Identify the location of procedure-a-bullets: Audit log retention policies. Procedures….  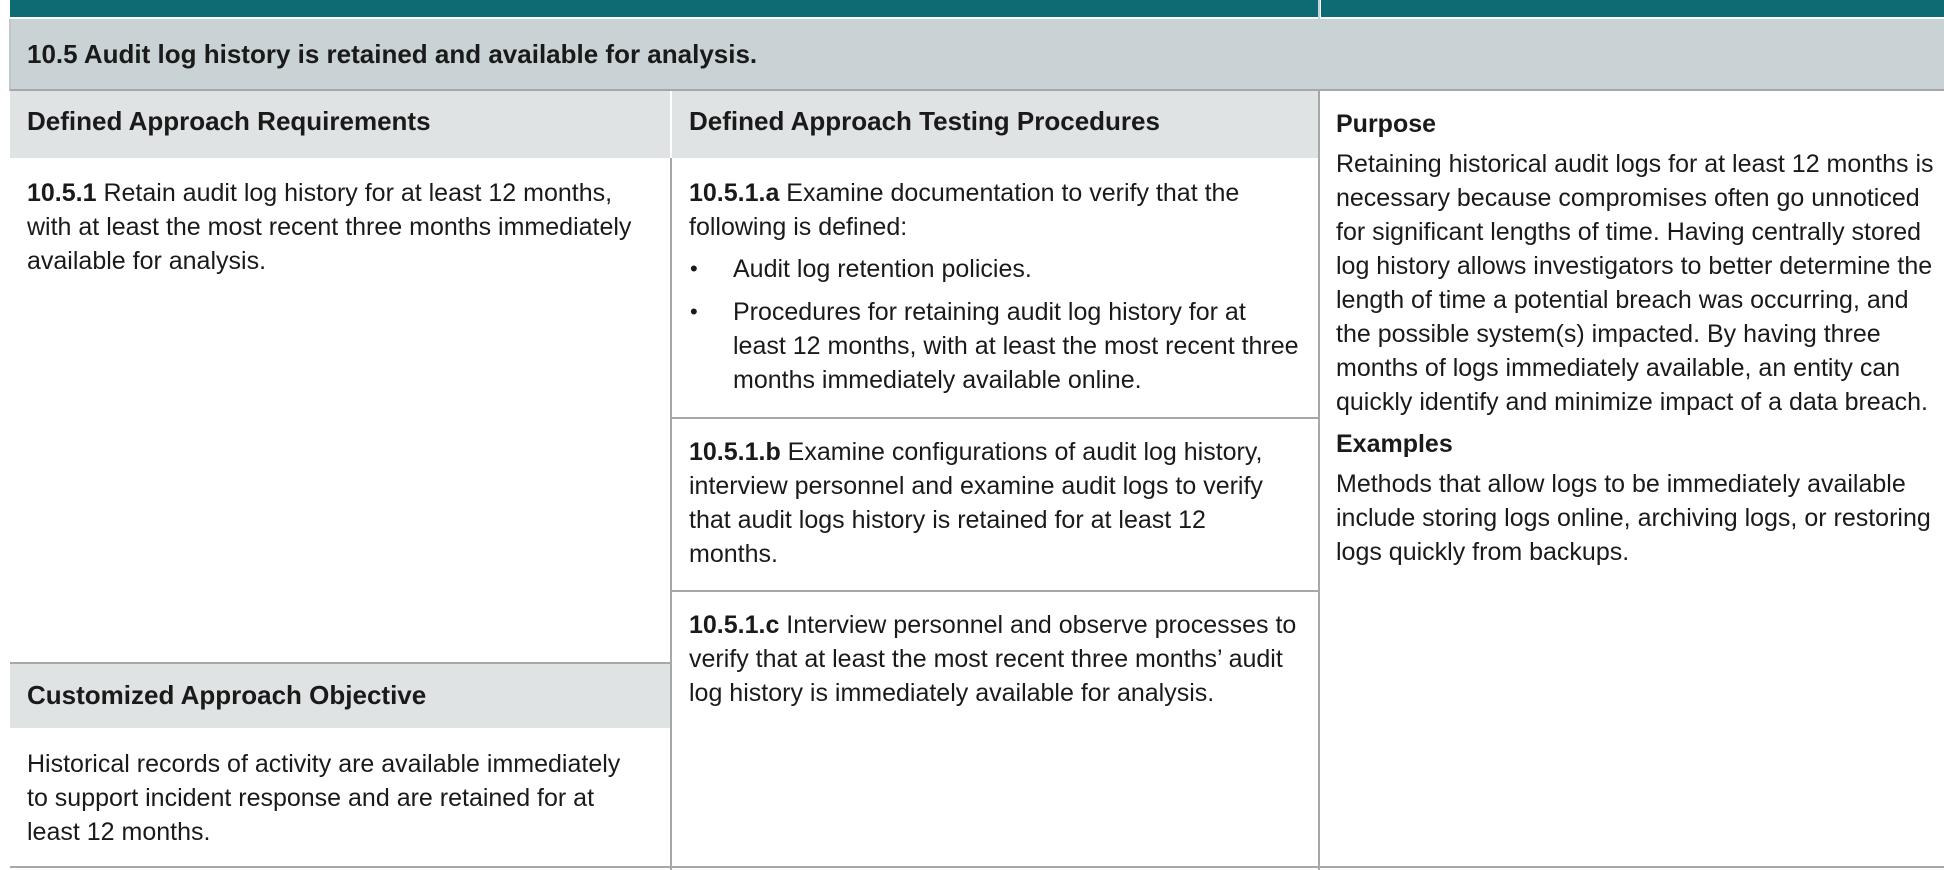
(995, 324).